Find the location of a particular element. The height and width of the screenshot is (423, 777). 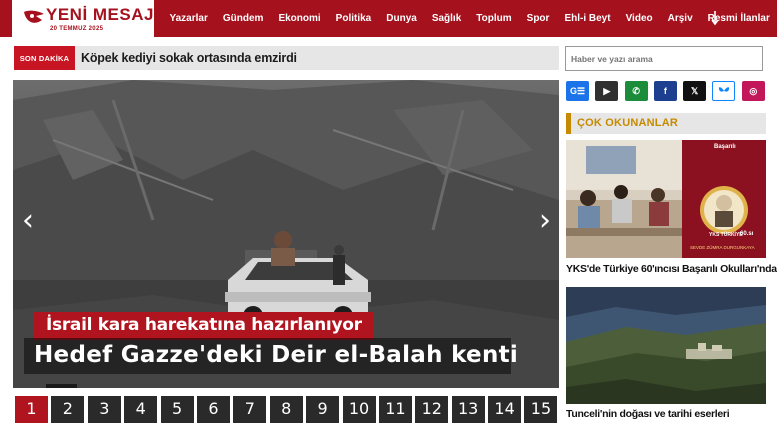

site-logo: YENİ MESAJ 20 TEMMUZ 2025 is located at coordinates (83, 18).